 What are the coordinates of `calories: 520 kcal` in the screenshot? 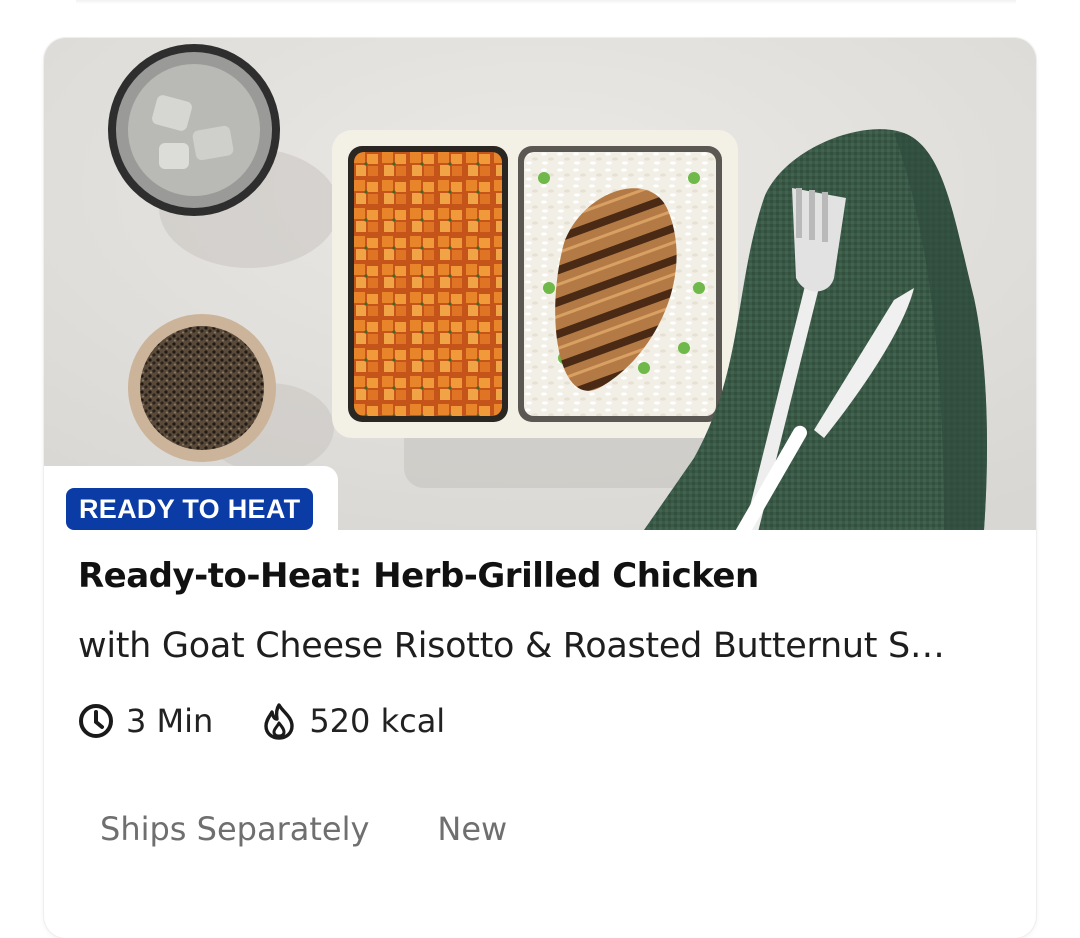 It's located at (353, 721).